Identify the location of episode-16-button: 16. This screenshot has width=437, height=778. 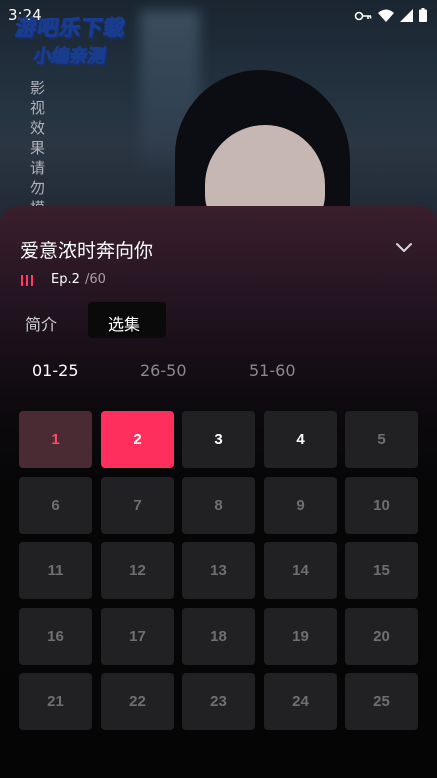
(55, 636).